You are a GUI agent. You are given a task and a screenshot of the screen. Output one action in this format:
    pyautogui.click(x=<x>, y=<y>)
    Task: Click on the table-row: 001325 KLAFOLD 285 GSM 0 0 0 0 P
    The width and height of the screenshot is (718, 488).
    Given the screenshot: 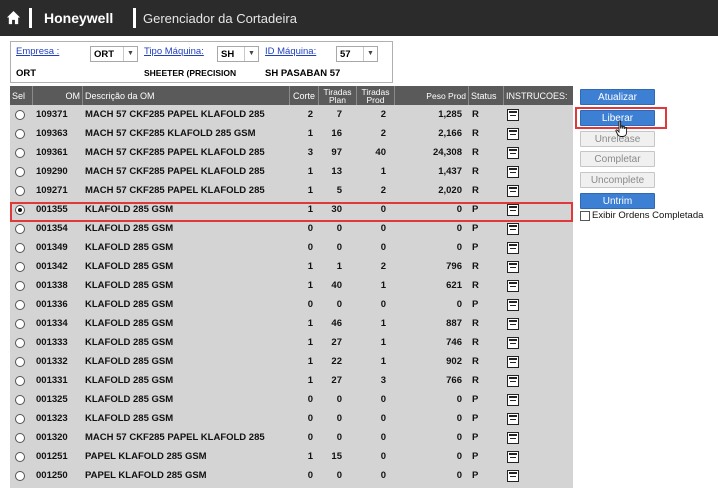 What is the action you would take?
    pyautogui.click(x=291, y=400)
    